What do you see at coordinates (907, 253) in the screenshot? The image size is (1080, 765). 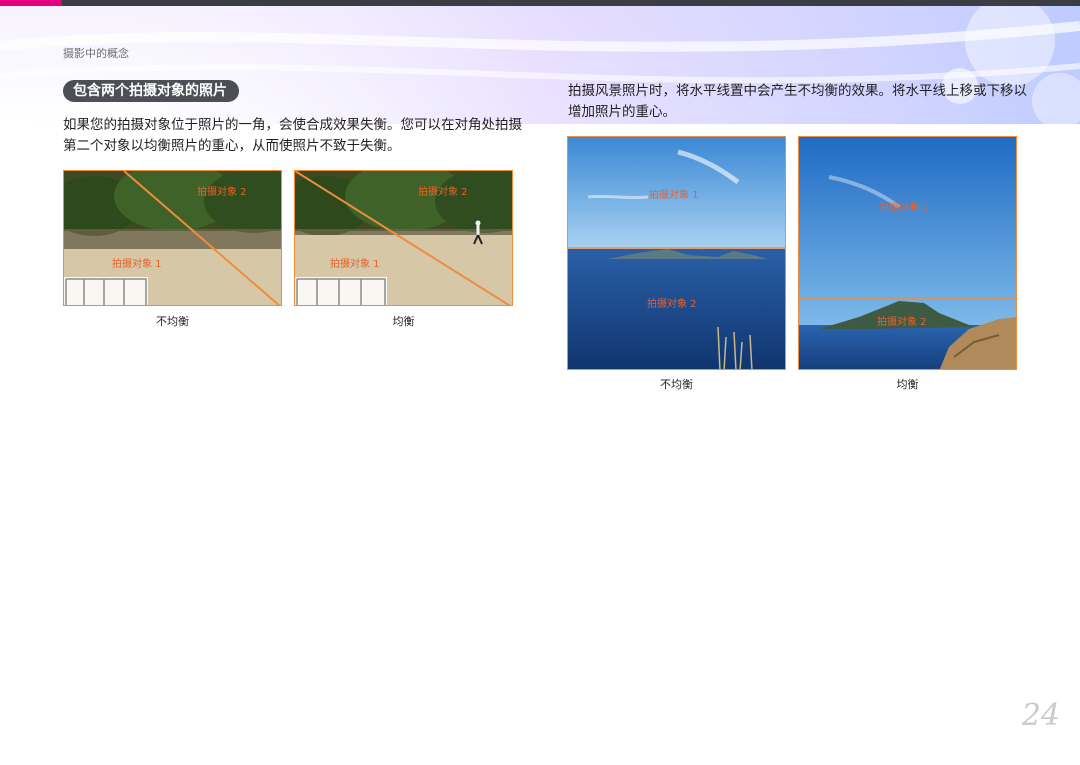 I see `sea-photo-balanced: 拍摄对象 1 拍摄对象 2` at bounding box center [907, 253].